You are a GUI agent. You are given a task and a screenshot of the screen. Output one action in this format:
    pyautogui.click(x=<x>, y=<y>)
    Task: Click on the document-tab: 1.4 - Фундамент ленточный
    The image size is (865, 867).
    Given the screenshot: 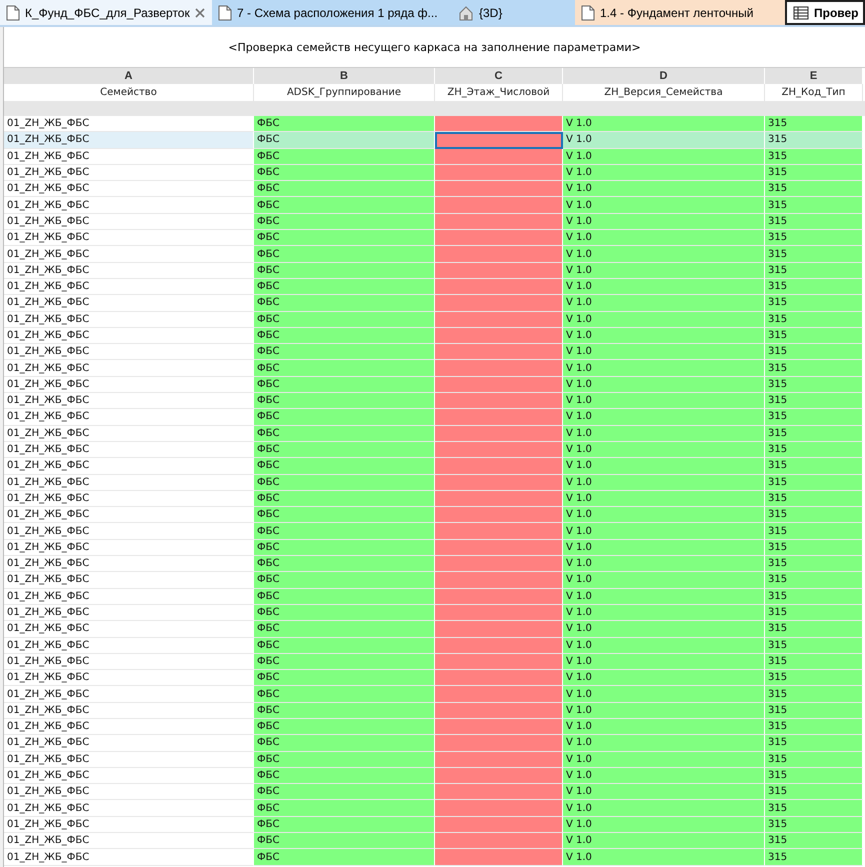 What is the action you would take?
    pyautogui.click(x=680, y=12)
    